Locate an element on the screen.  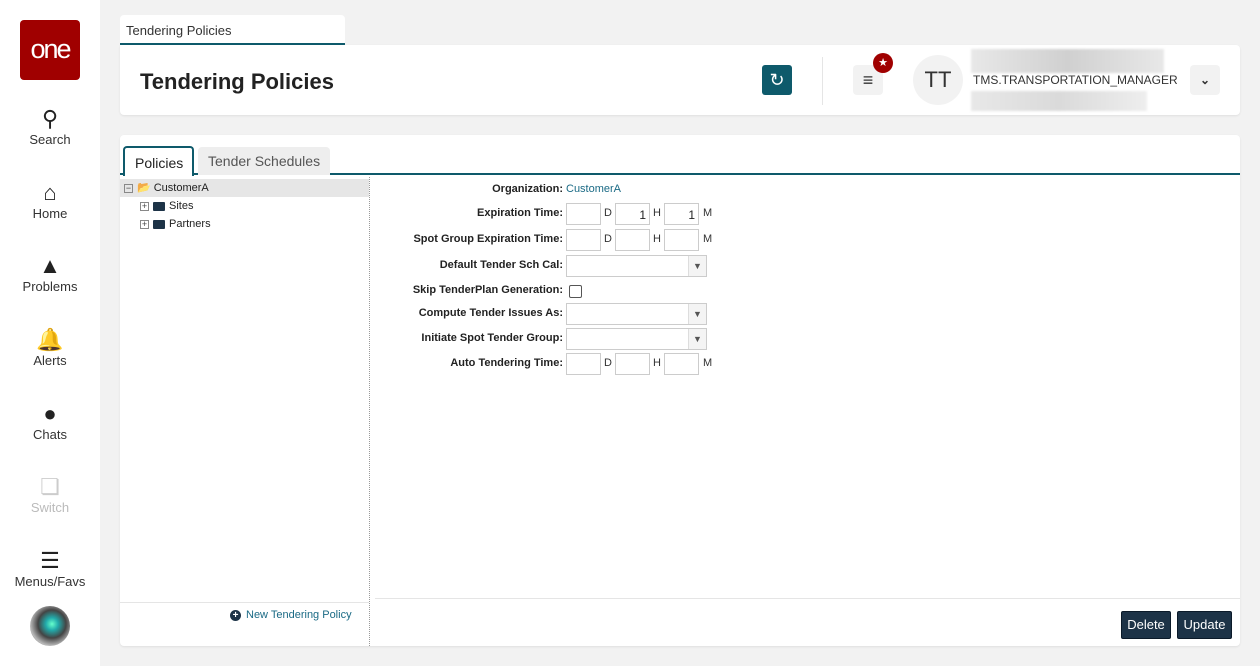
auto-label: Auto Tendering Time: is located at coordinates (506, 363).